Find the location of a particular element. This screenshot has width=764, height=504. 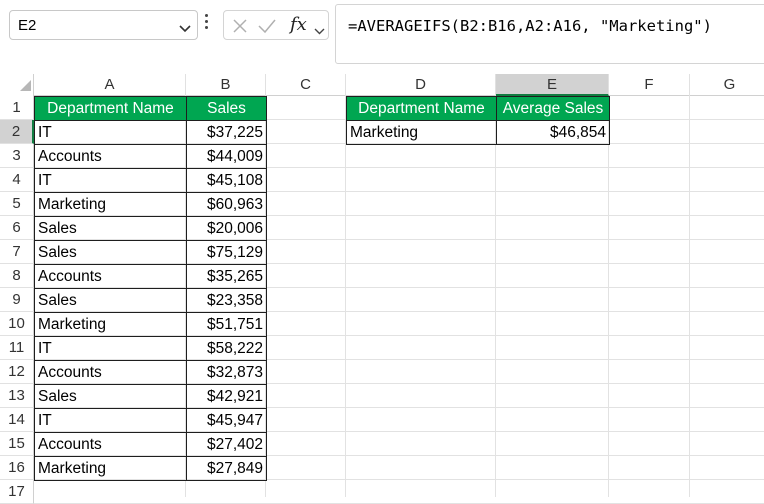

name-box-value: E2 is located at coordinates (27, 25).